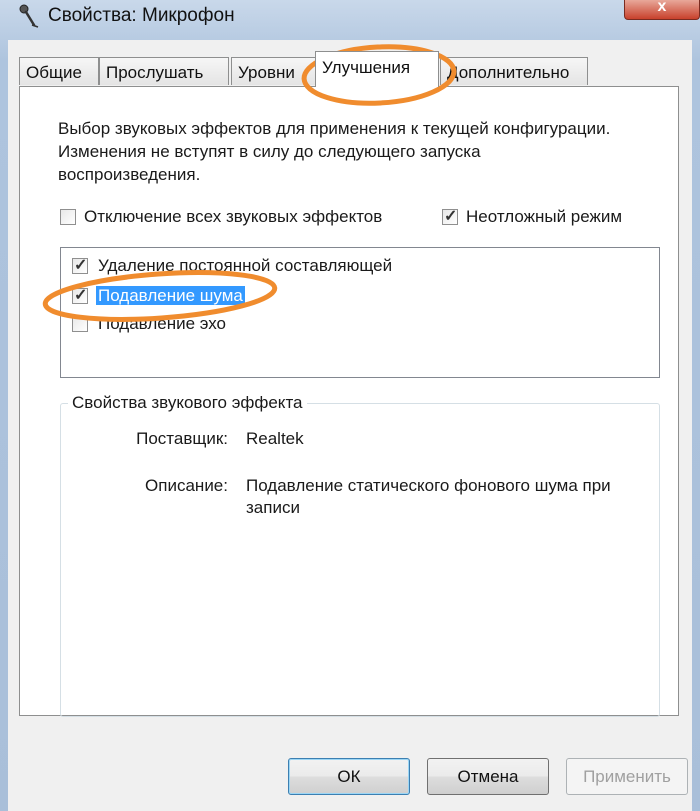  Describe the element at coordinates (162, 324) in the screenshot. I see `effect-label-echo-cancellation: Подавление эхо` at that location.